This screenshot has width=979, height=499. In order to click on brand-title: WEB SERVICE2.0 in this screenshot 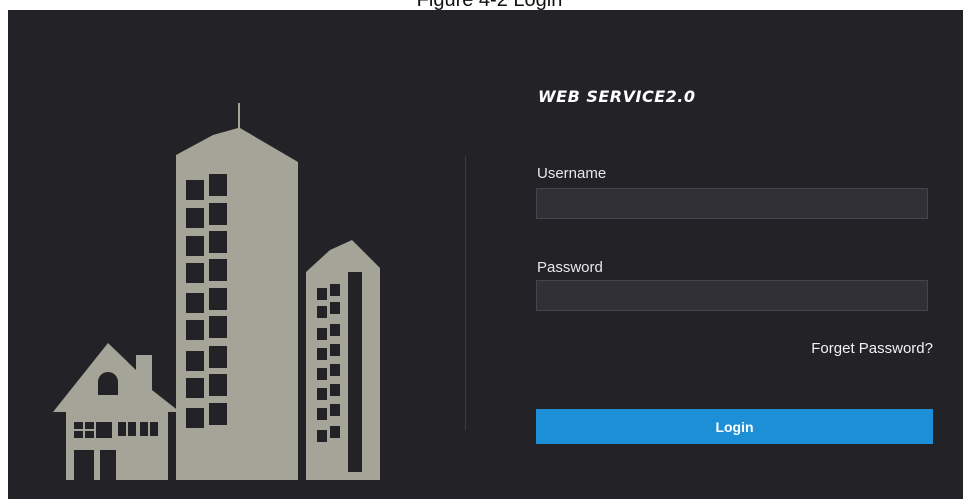, I will do `click(617, 96)`.